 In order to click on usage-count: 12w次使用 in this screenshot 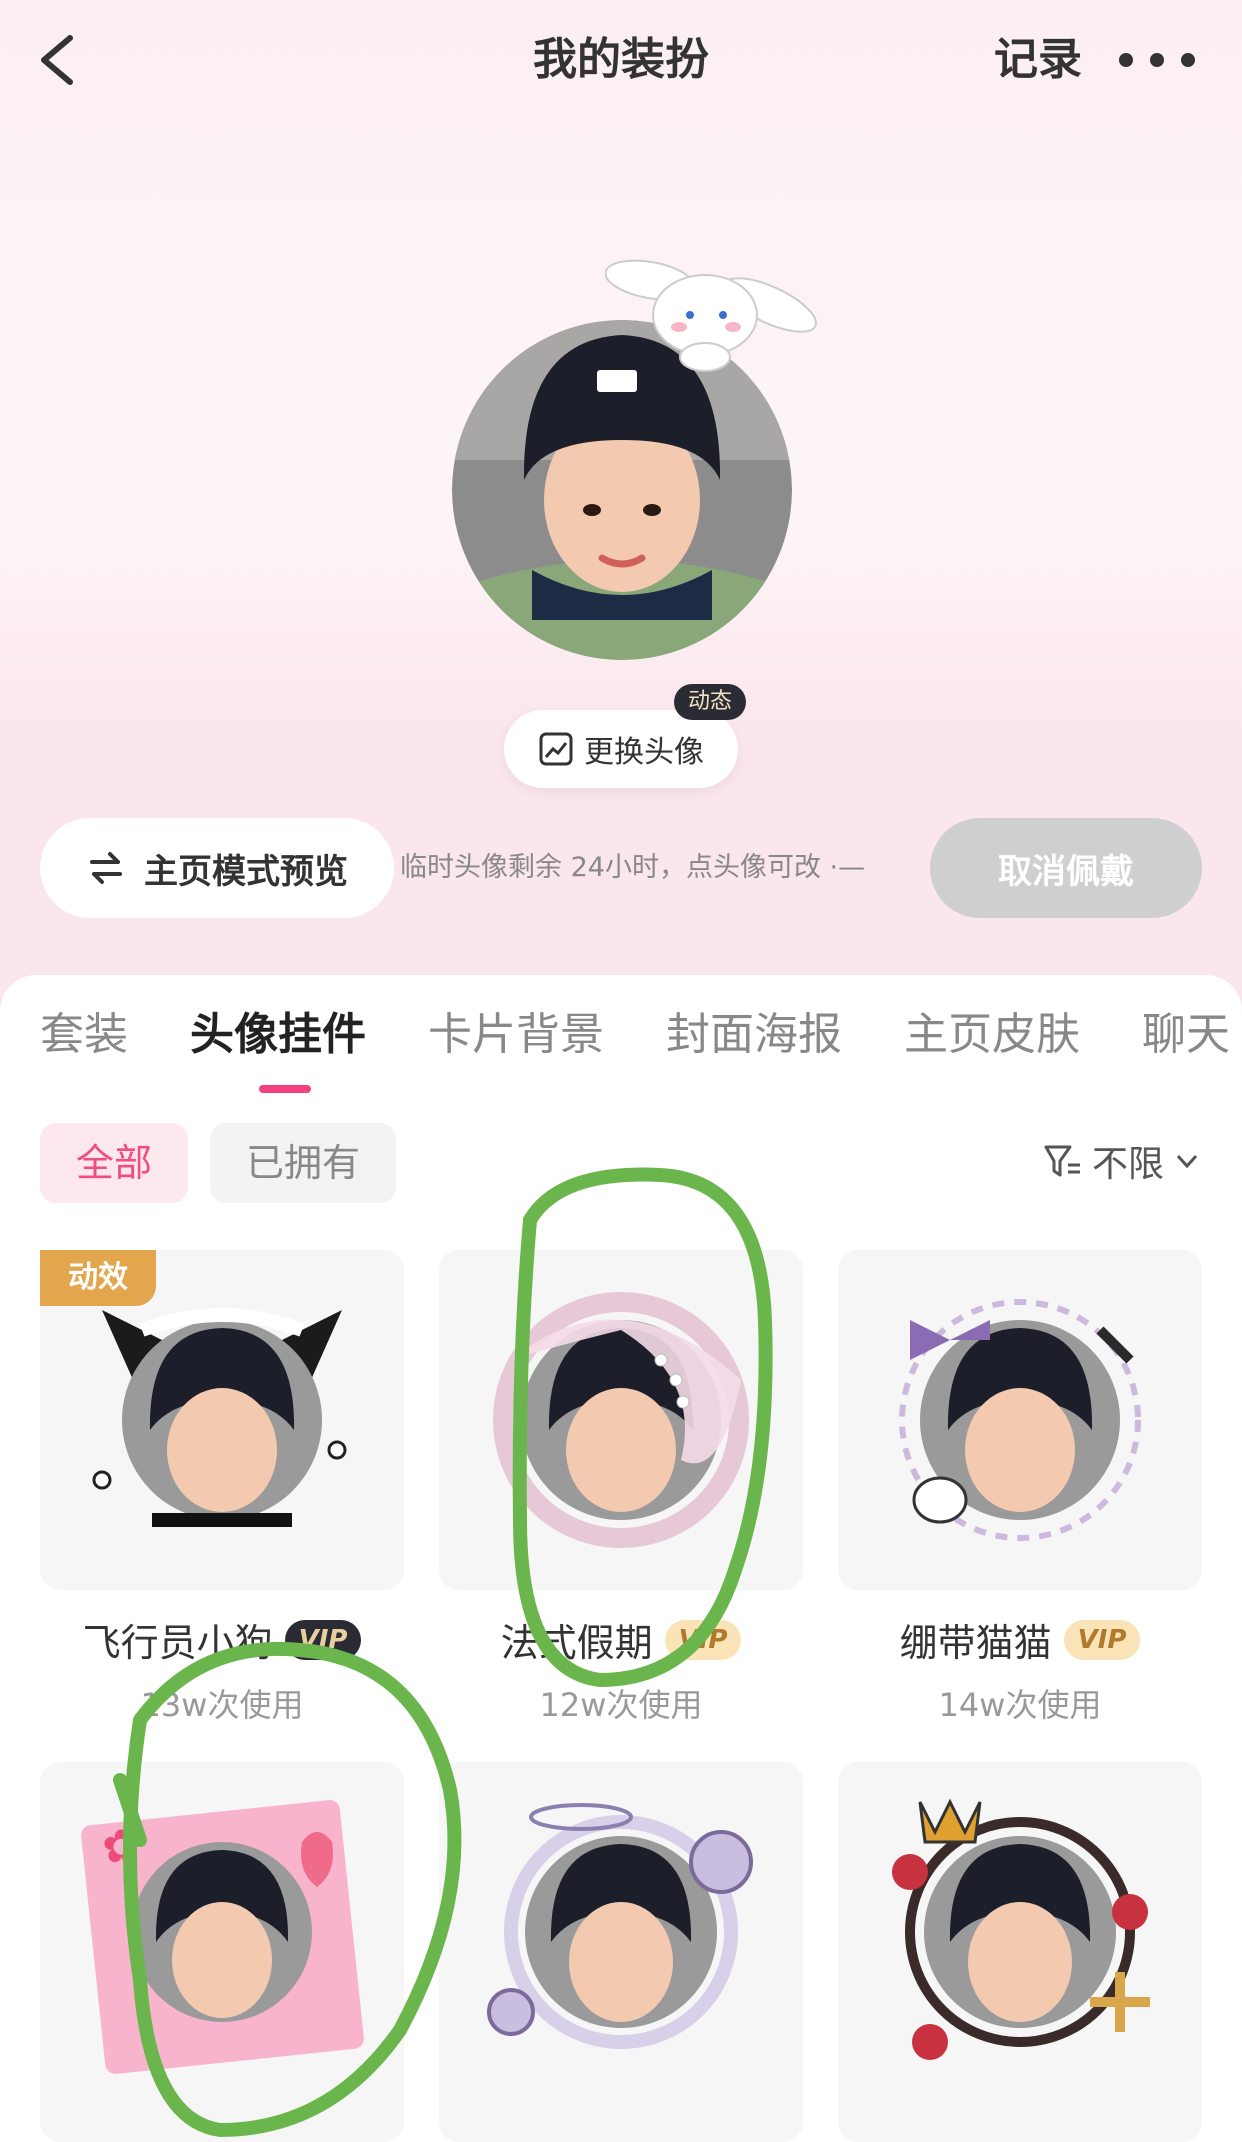, I will do `click(621, 1705)`.